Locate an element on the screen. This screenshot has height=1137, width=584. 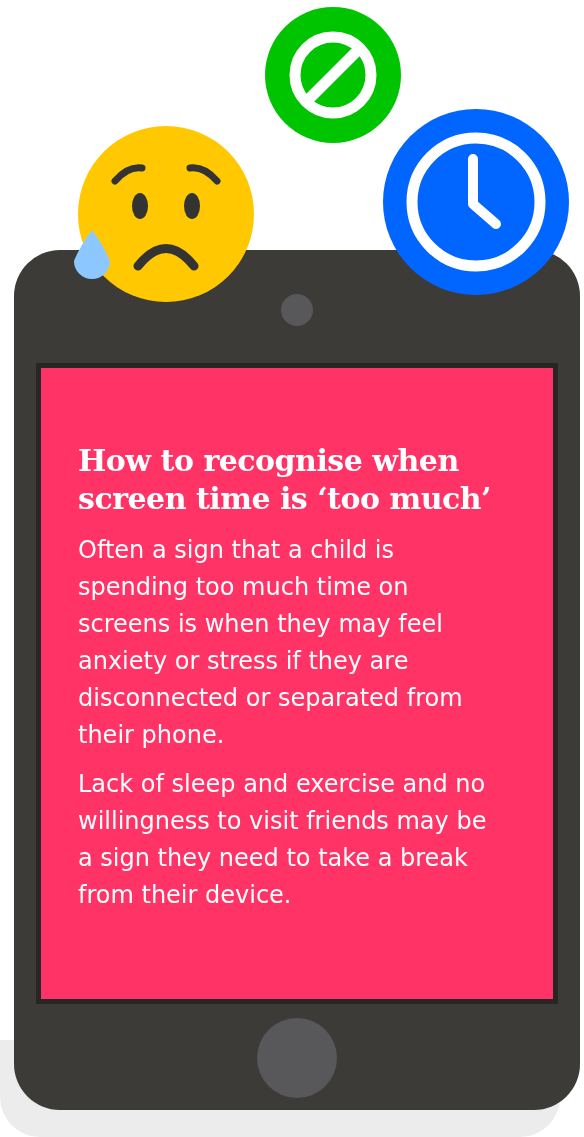
ban-icon is located at coordinates (333, 75).